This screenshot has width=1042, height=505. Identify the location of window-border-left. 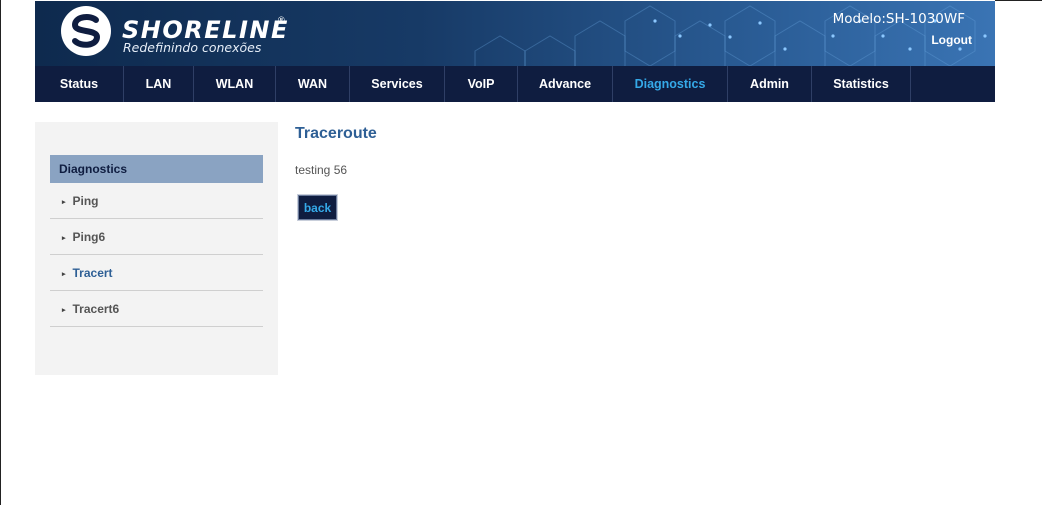
(0, 252).